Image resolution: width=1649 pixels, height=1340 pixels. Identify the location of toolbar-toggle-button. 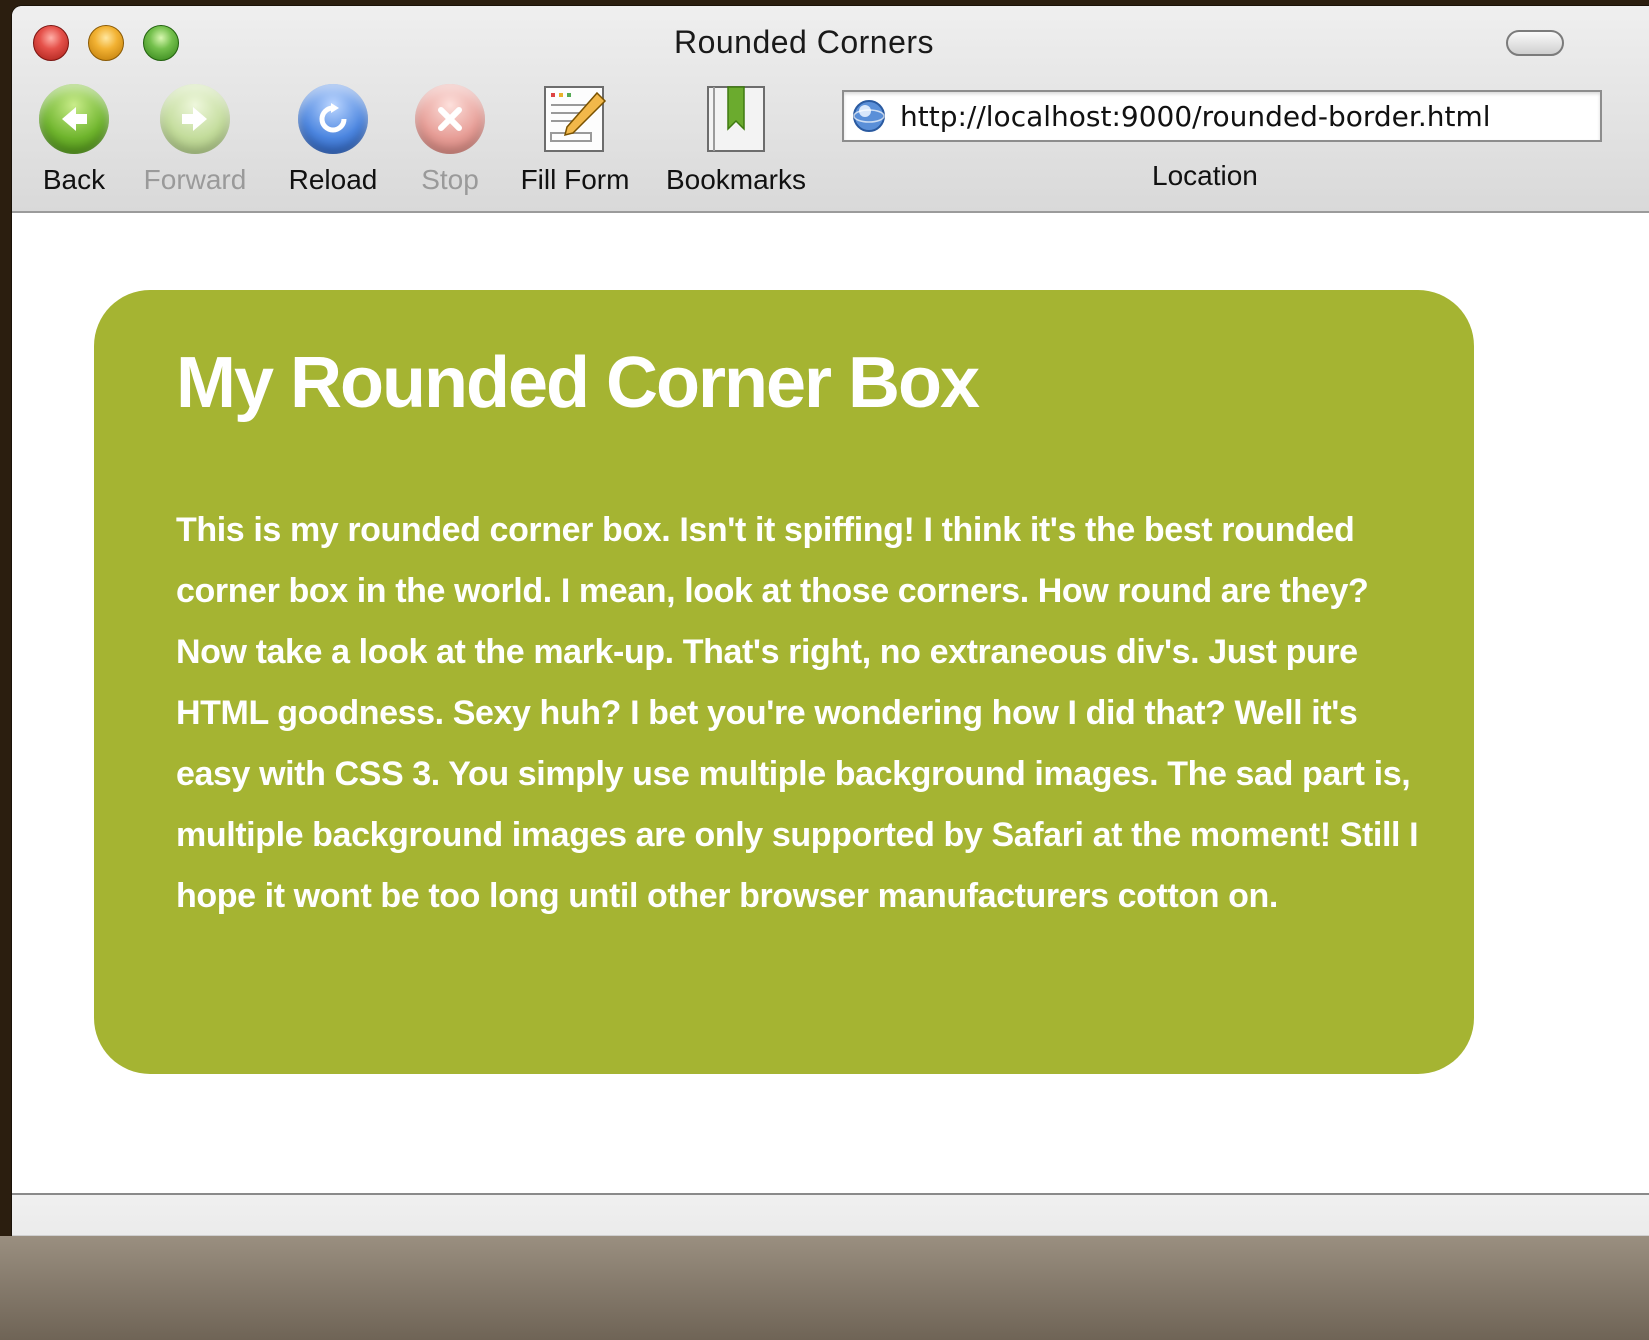
(1535, 43).